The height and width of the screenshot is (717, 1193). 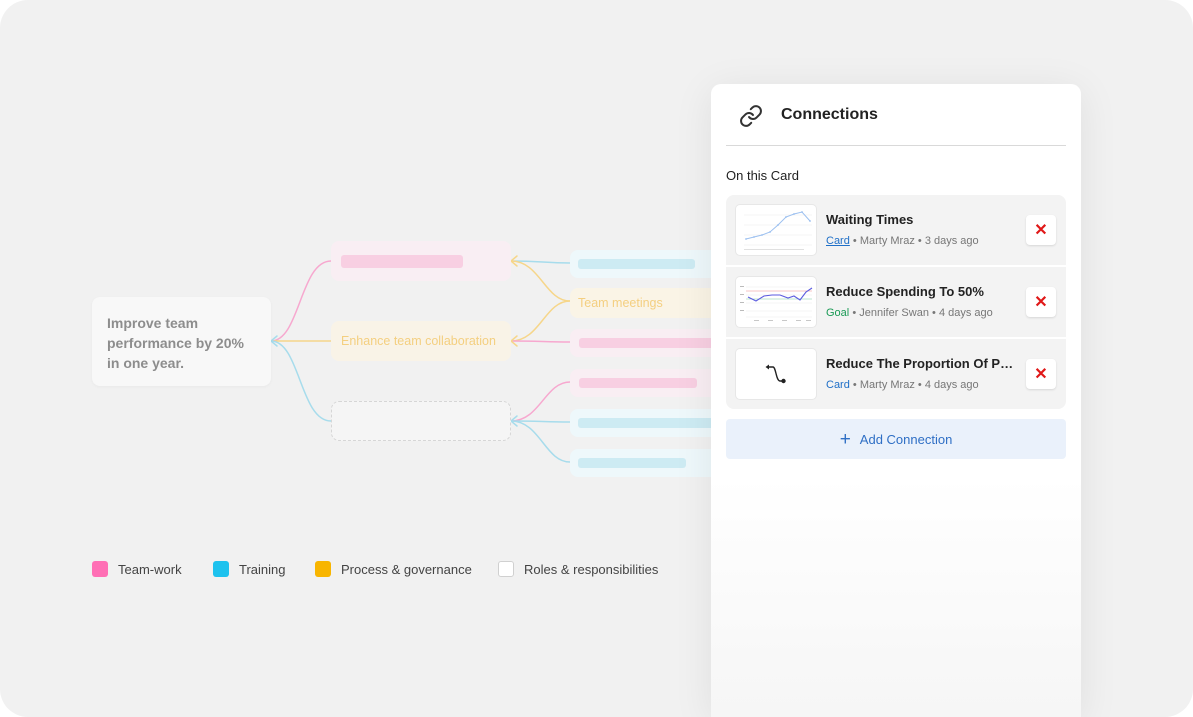 I want to click on connection-author: Jennifer Swan, so click(x=894, y=313).